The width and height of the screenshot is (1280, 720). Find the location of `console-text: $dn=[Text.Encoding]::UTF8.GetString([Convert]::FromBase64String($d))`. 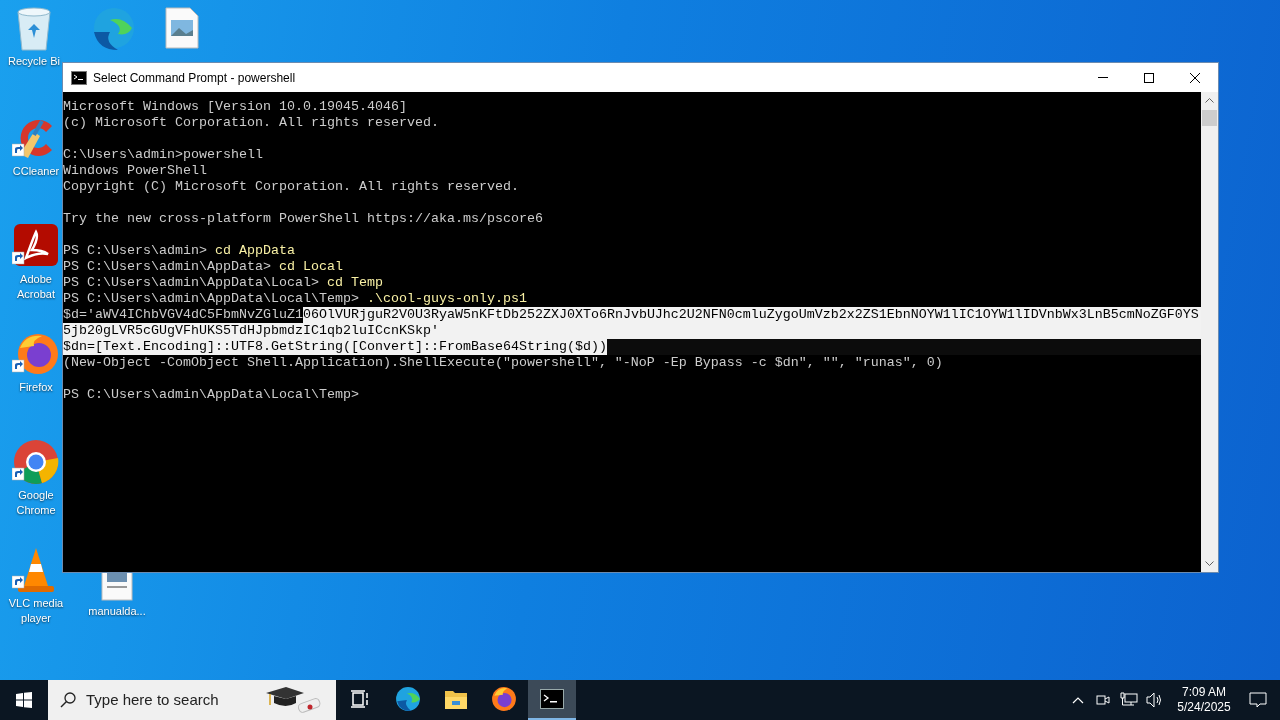

console-text: $dn=[Text.Encoding]::UTF8.GetString([Convert]::FromBase64String($d)) is located at coordinates (335, 347).